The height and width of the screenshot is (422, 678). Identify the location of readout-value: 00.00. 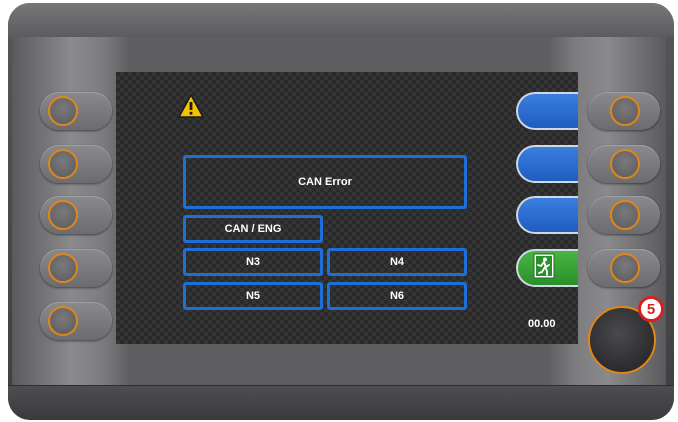
(542, 324).